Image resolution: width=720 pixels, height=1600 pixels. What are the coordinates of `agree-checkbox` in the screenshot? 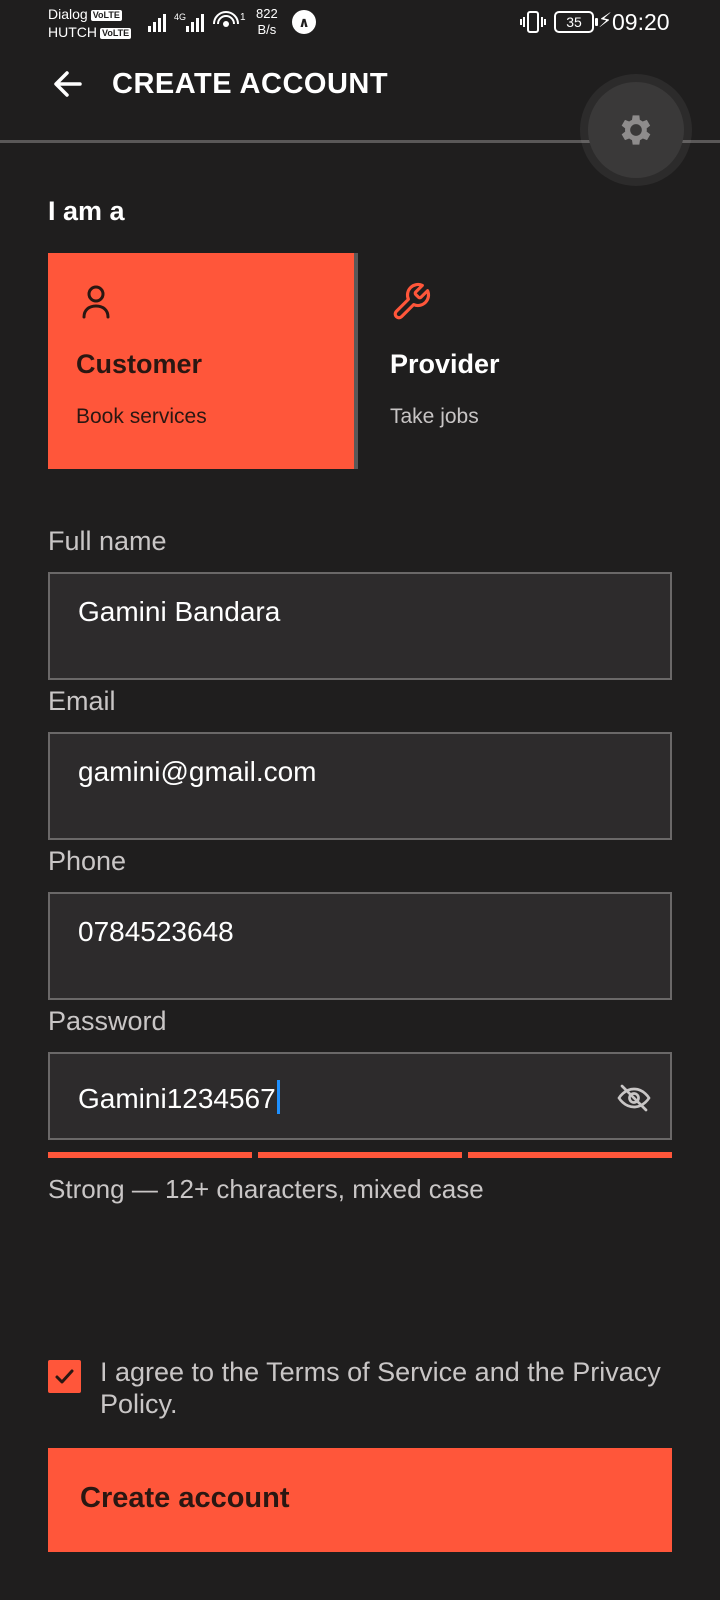 It's located at (64, 1376).